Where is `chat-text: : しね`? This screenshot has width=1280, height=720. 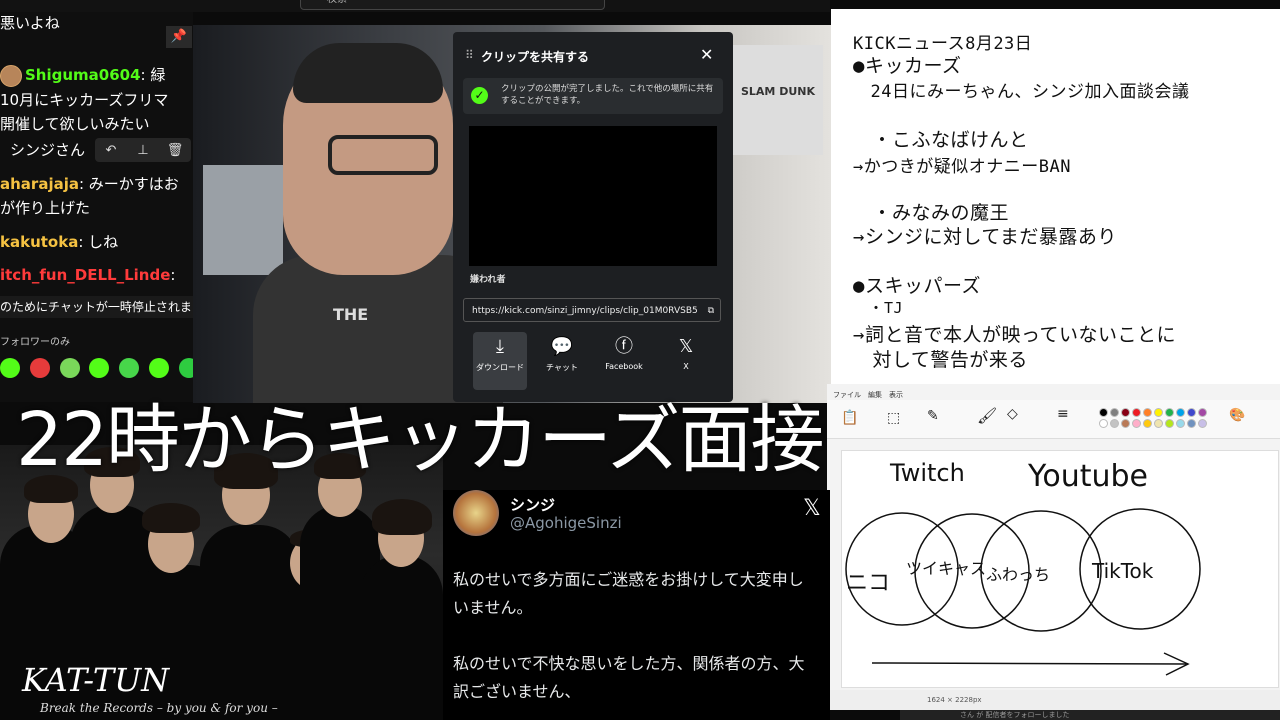 chat-text: : しね is located at coordinates (98, 242).